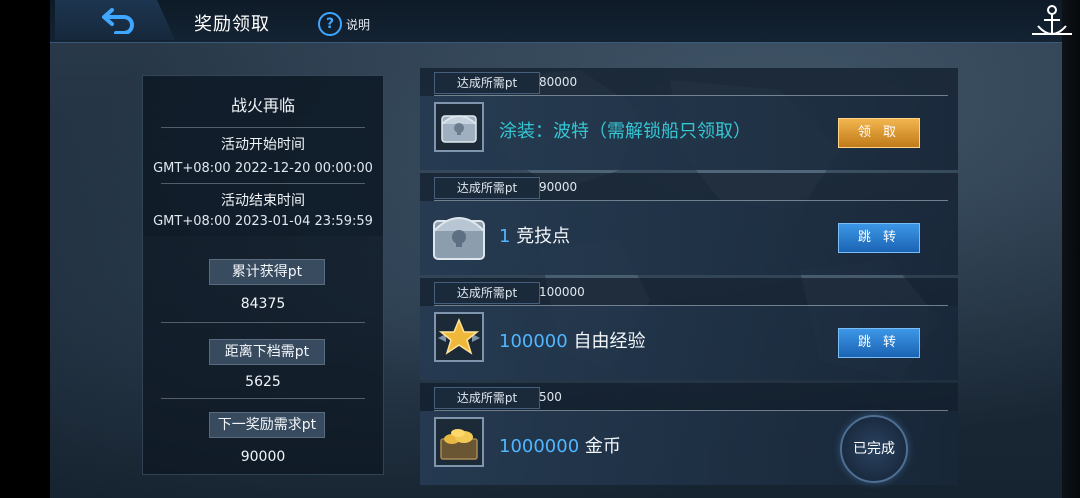  What do you see at coordinates (25, 249) in the screenshot?
I see `screen-edge-left` at bounding box center [25, 249].